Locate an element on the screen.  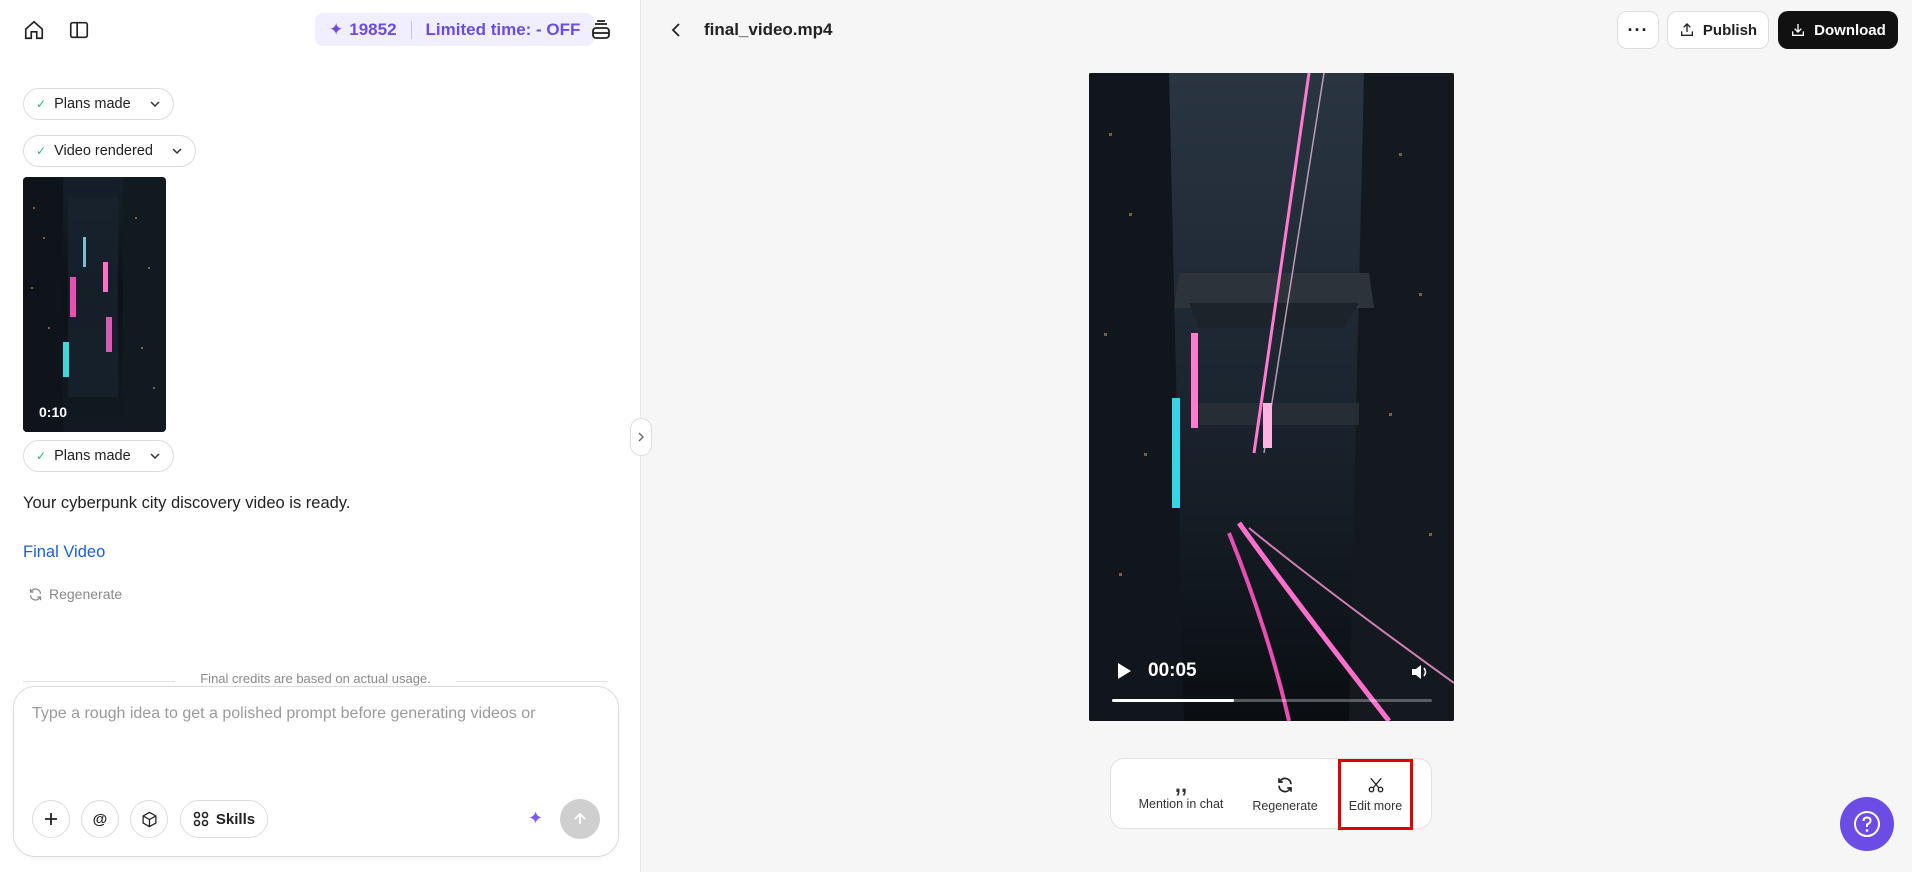
chevron-right-icon is located at coordinates (641, 437).